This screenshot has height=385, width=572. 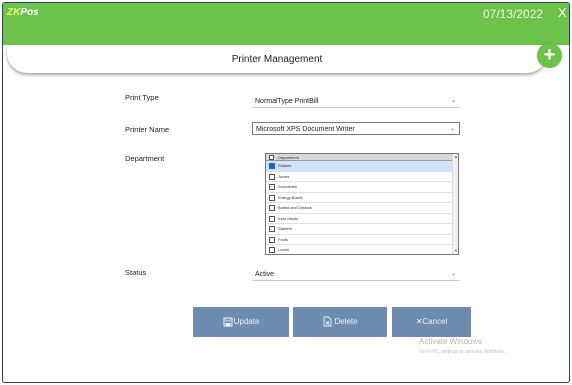 I want to click on scroll-down-icon: ▼, so click(x=455, y=251).